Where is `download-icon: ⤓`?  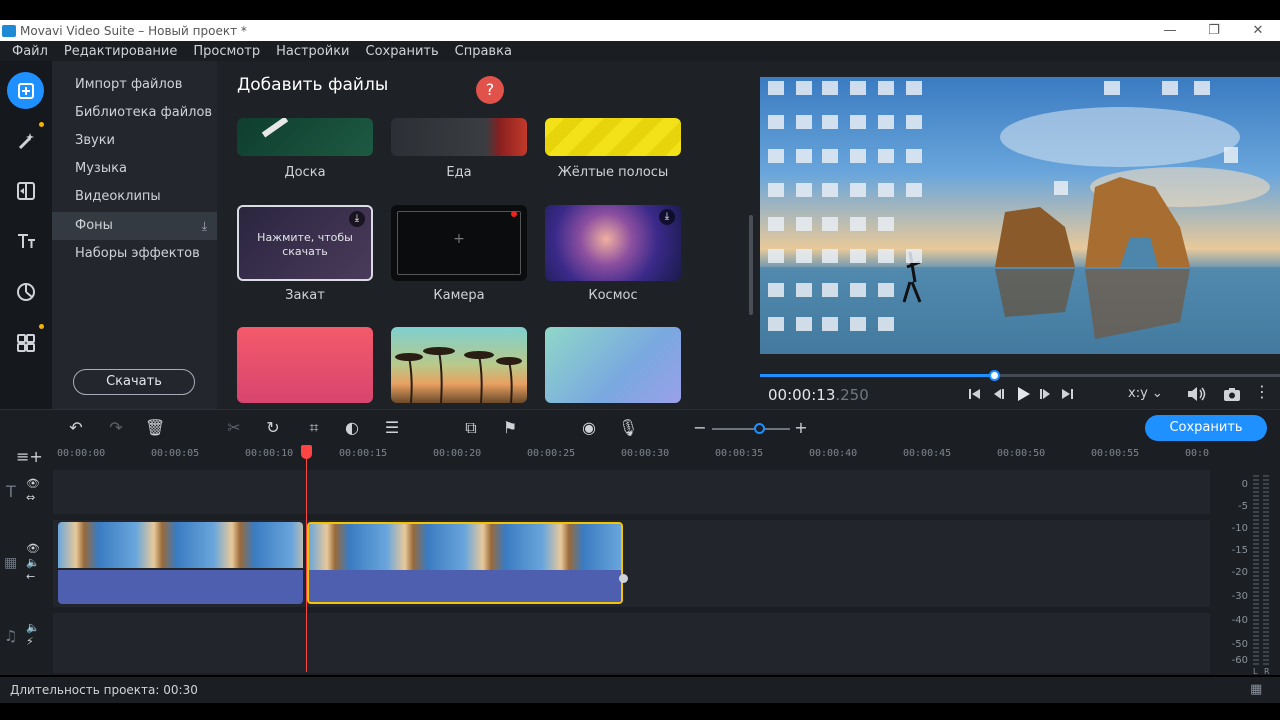
download-icon: ⤓ is located at coordinates (204, 226).